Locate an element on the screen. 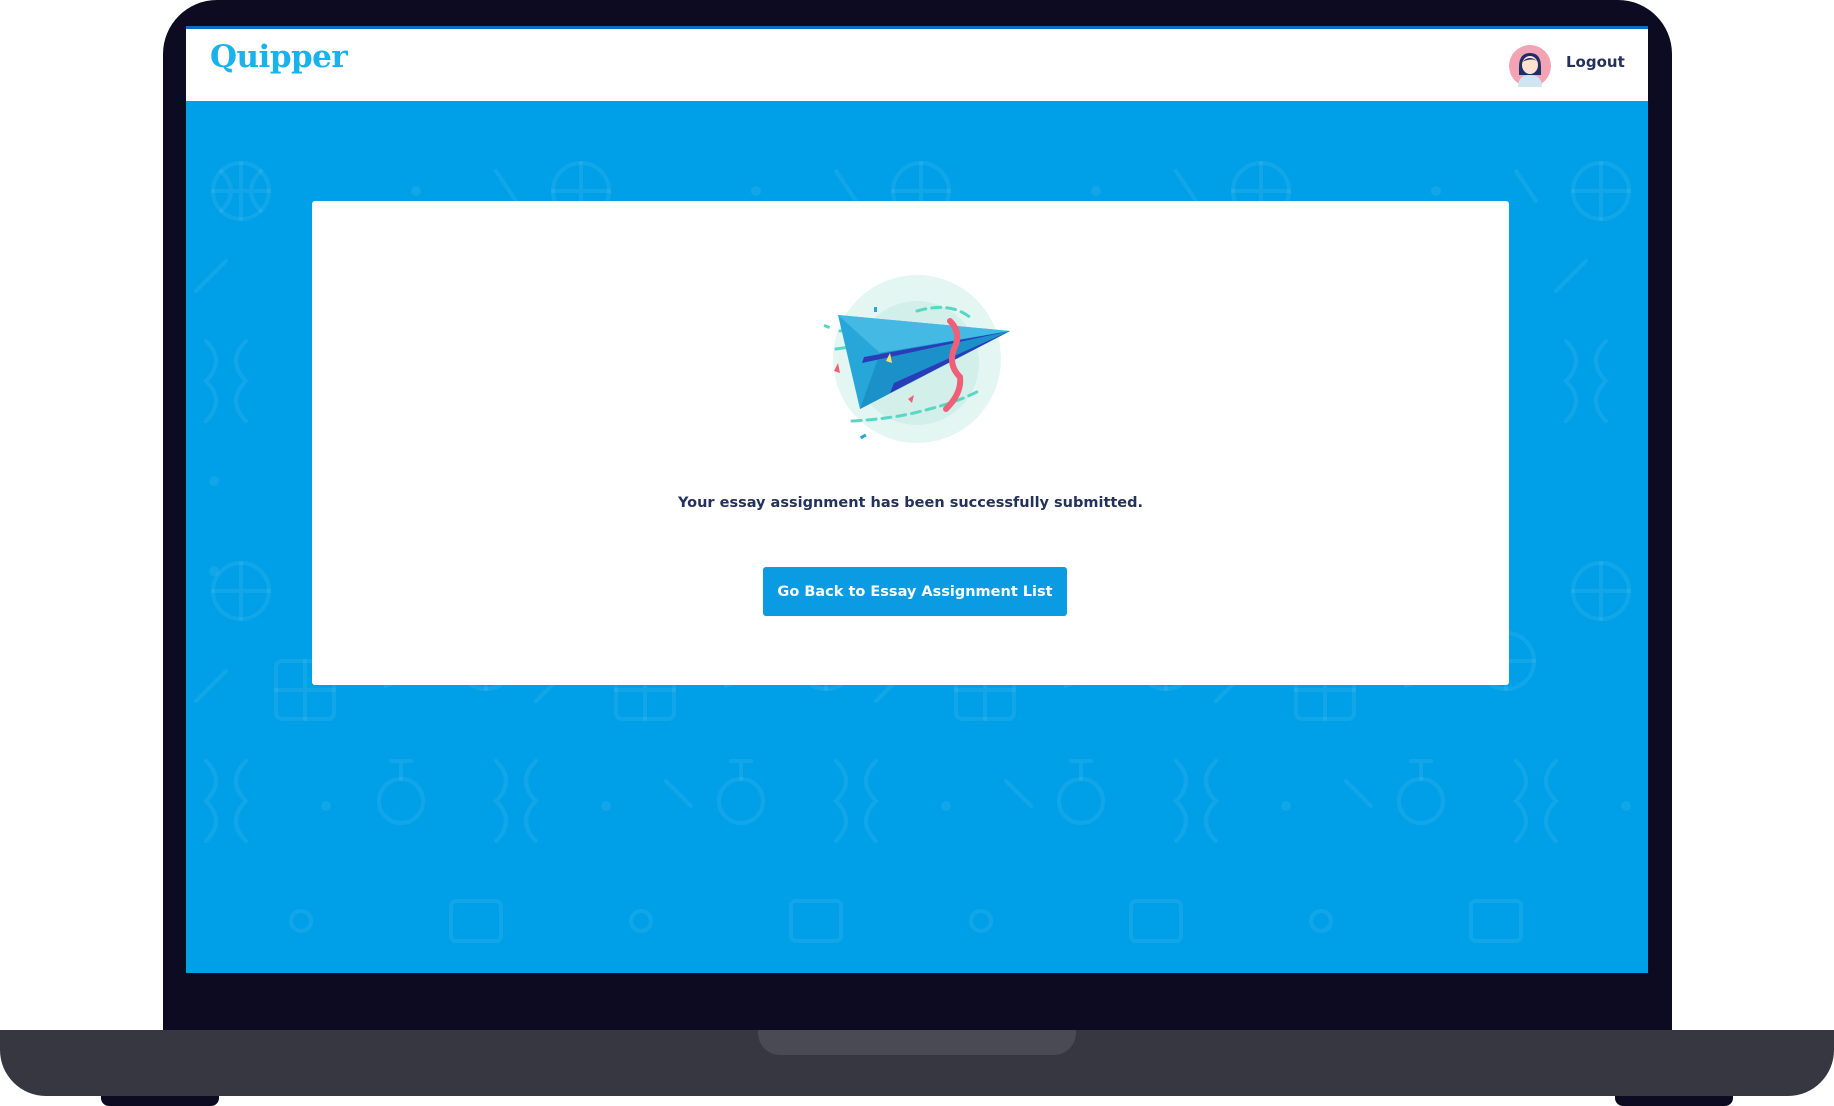 The image size is (1834, 1106). top-navigation-bar: Quipper Logout is located at coordinates (917, 65).